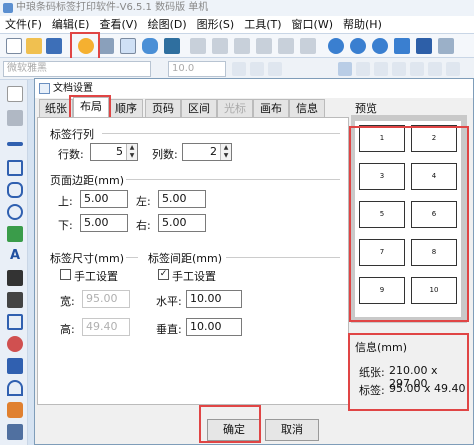  Describe the element at coordinates (434, 290) in the screenshot. I see `preview-cell: 10` at that location.